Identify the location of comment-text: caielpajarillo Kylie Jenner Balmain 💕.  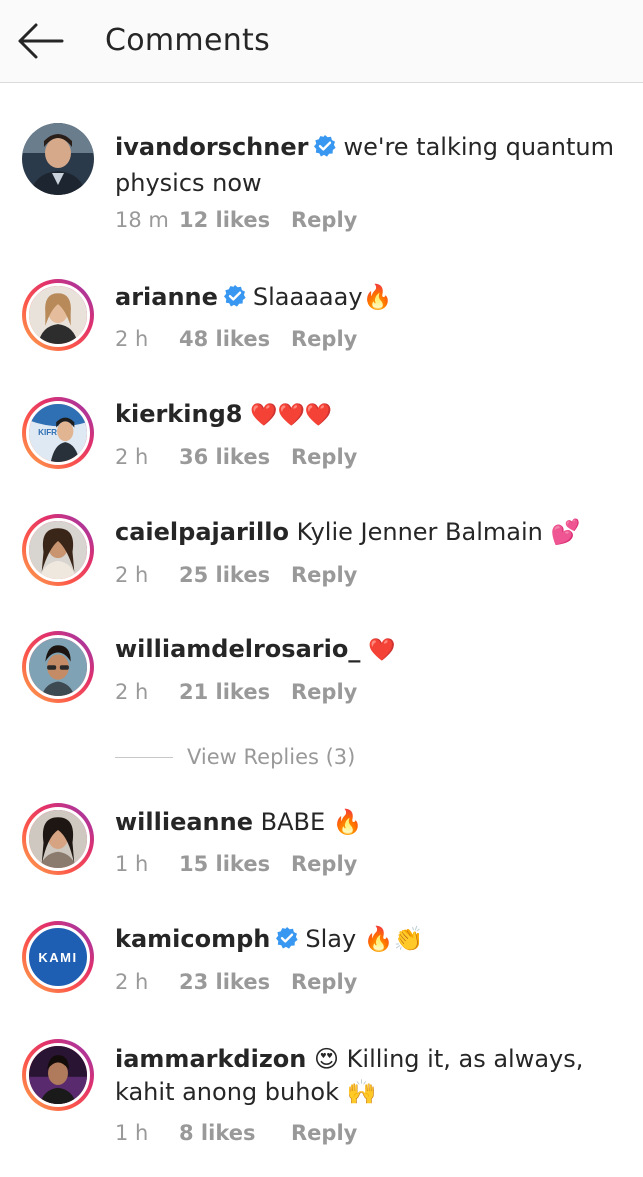
(367, 532).